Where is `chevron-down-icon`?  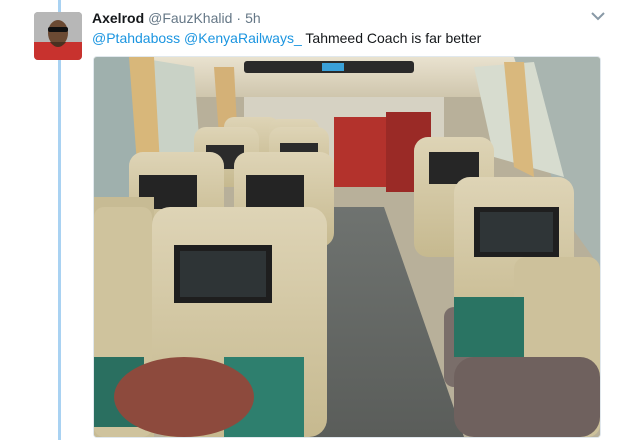
chevron-down-icon is located at coordinates (598, 16).